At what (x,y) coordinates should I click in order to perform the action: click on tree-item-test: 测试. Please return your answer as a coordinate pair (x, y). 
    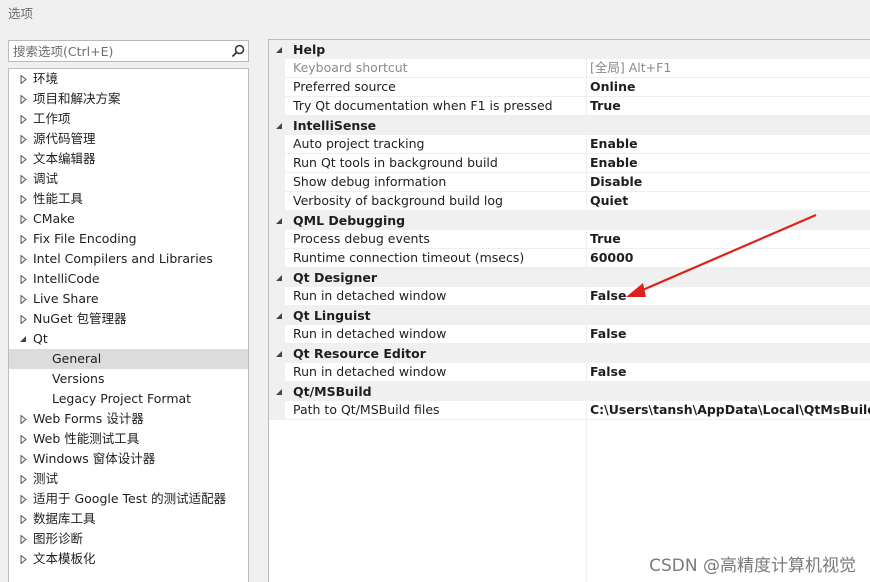
    Looking at the image, I should click on (128, 479).